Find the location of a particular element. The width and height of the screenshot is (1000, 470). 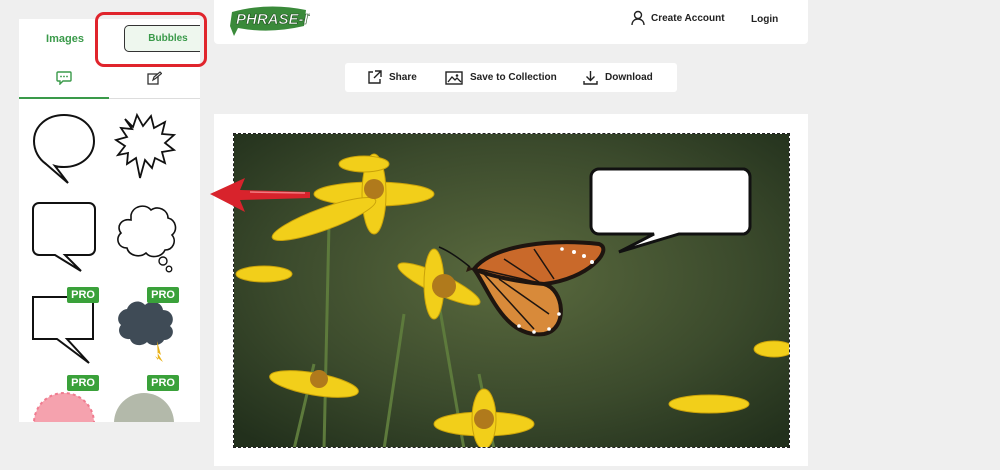

subtab-bubbles is located at coordinates (64, 79).